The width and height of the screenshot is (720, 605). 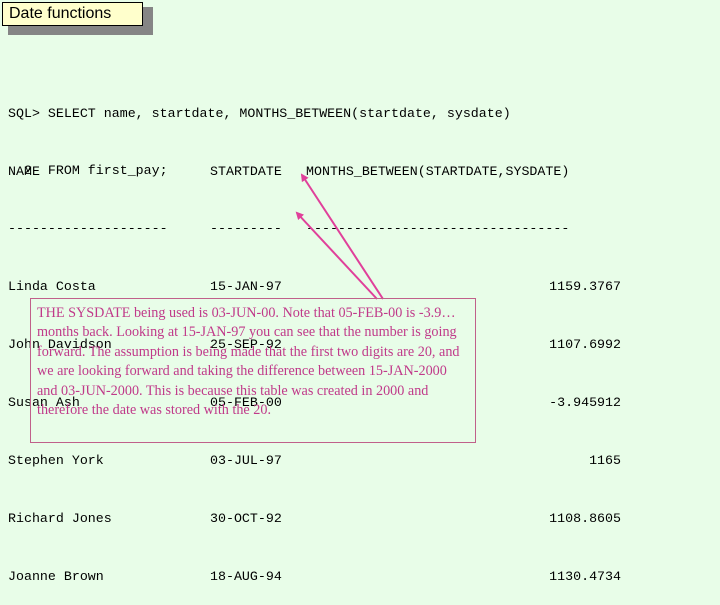 I want to click on cell-startdate: 18-AUG-94, so click(x=246, y=576).